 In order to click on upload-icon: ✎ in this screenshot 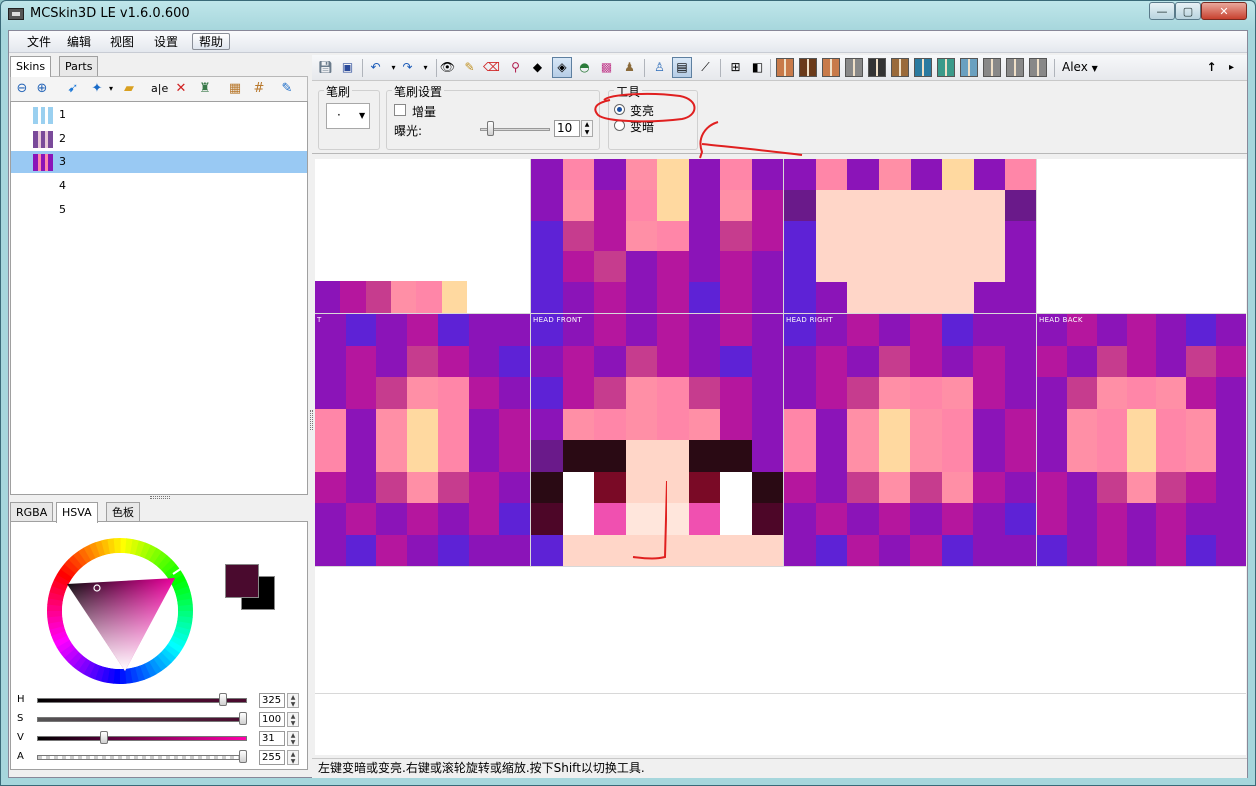, I will do `click(287, 89)`.